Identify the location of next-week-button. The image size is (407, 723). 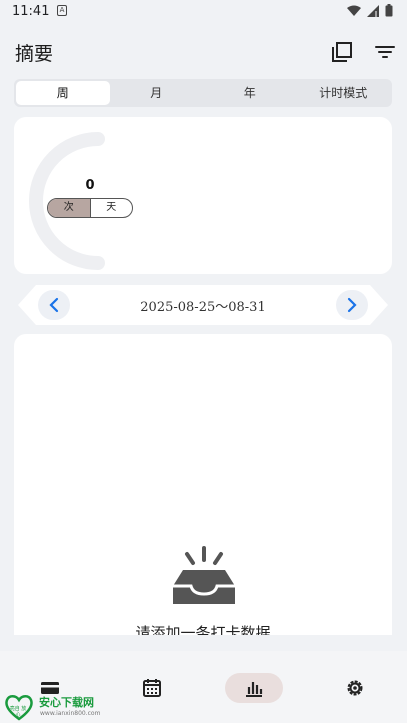
(352, 305).